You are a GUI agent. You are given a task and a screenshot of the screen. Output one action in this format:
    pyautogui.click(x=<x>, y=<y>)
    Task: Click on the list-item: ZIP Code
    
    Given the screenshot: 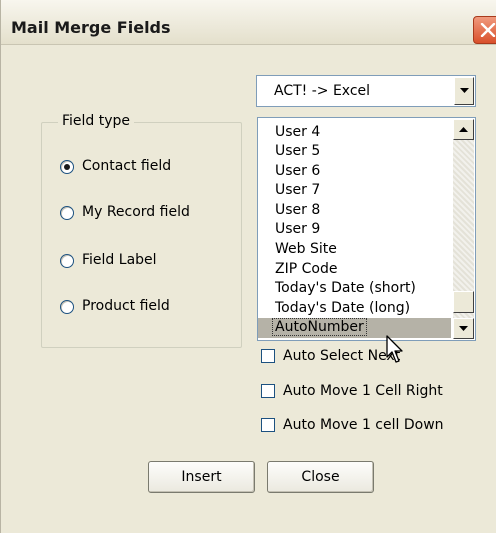 What is the action you would take?
    pyautogui.click(x=354, y=270)
    